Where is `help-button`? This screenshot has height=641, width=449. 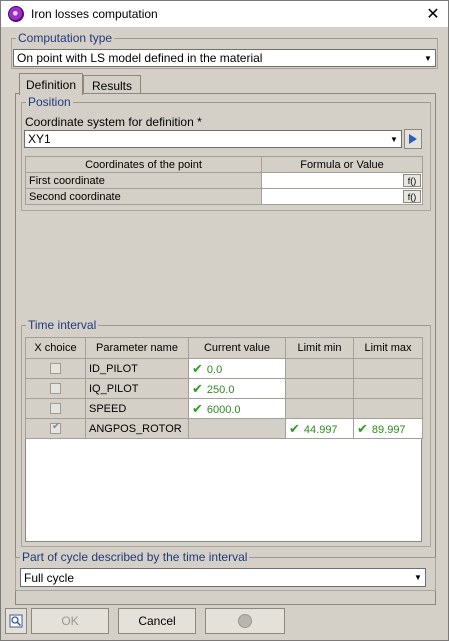
help-button is located at coordinates (16, 621).